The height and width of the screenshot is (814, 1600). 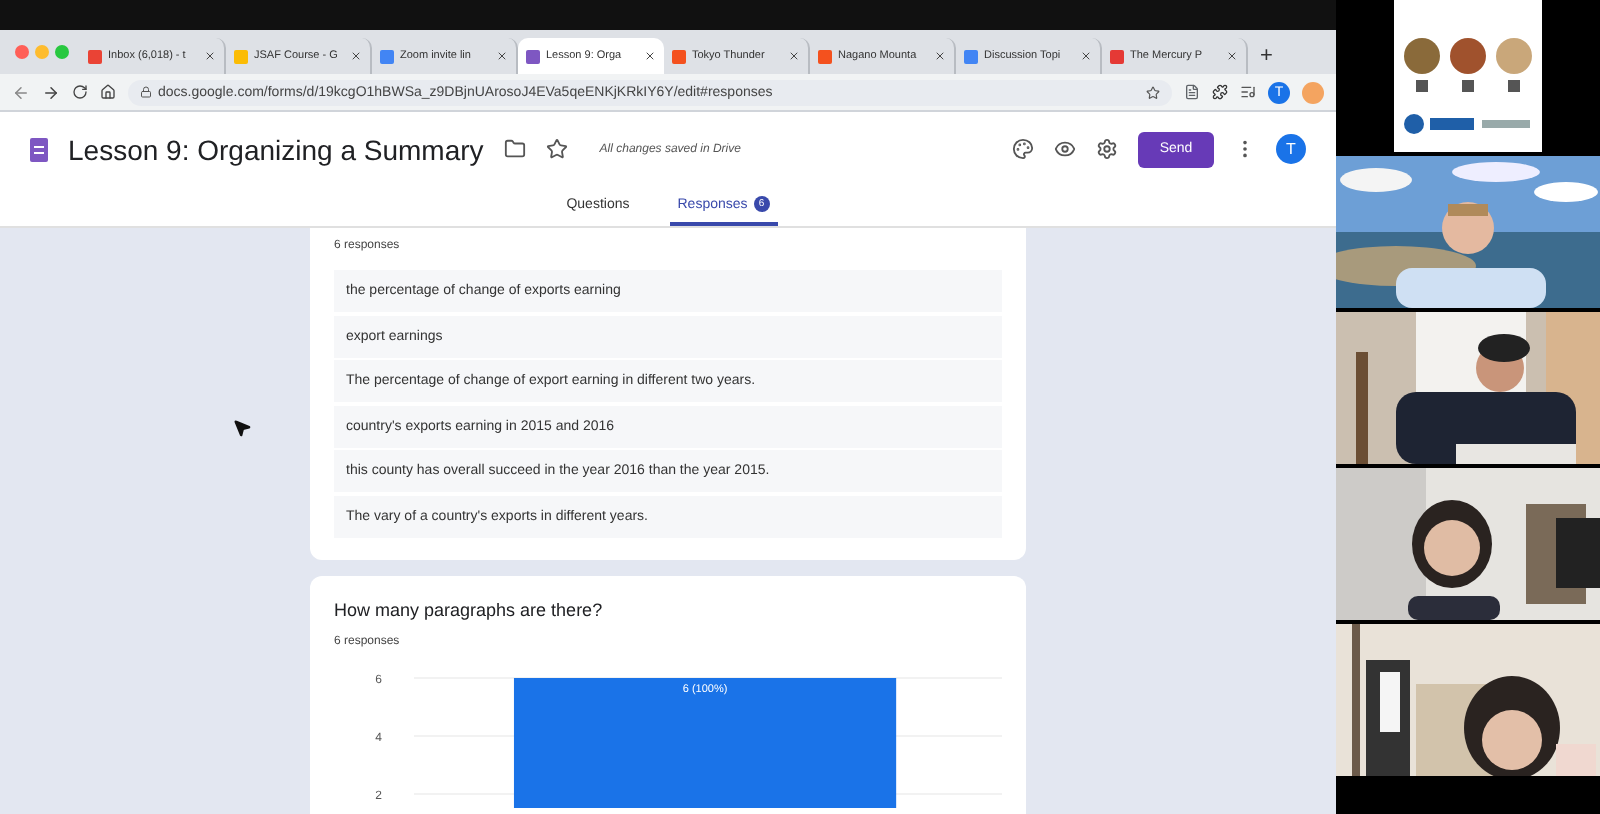 What do you see at coordinates (1107, 149) in the screenshot?
I see `settings-icon` at bounding box center [1107, 149].